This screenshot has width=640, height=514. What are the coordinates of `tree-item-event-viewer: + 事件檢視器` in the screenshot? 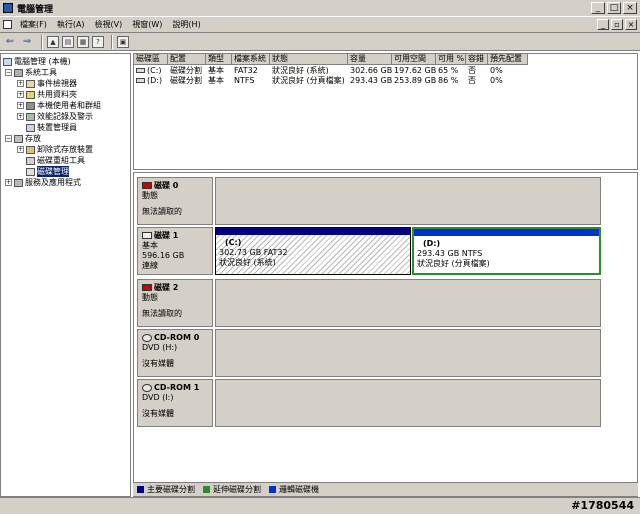 It's located at (47, 83).